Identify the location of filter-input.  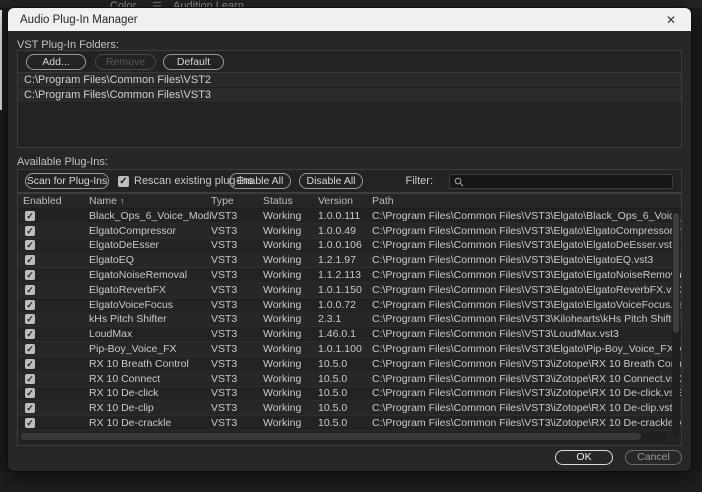
(561, 181).